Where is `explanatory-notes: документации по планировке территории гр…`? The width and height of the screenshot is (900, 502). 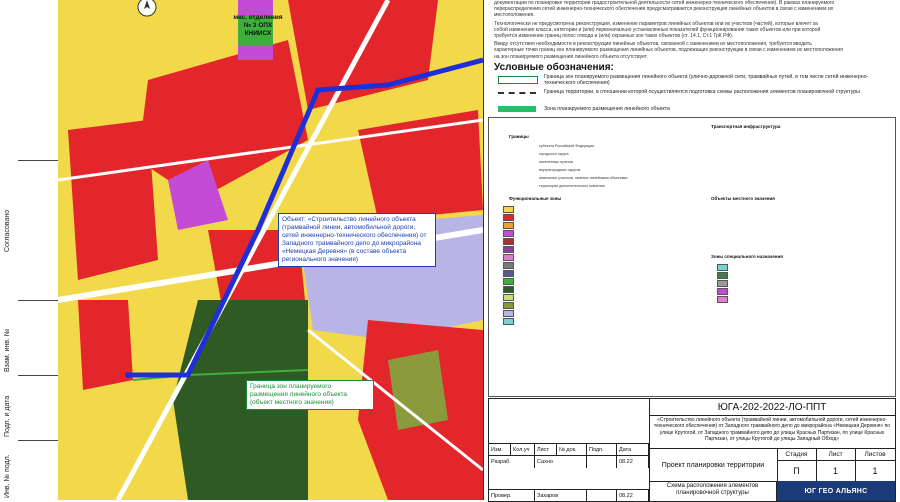
explanatory-notes: документации по планировке территории гр… is located at coordinates (694, 30).